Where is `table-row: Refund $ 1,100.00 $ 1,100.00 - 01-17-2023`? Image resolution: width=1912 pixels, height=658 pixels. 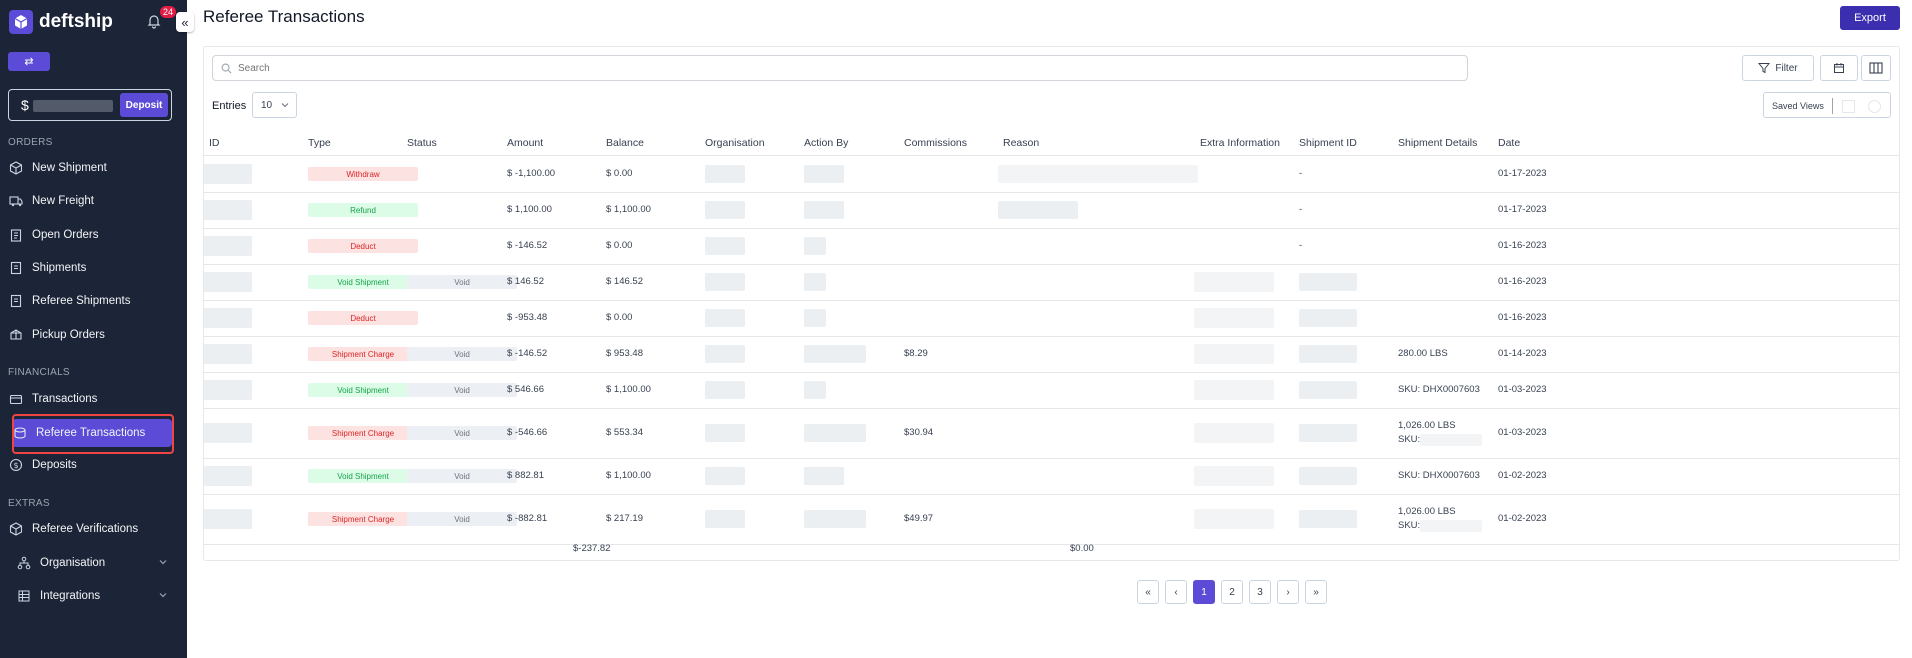
table-row: Refund $ 1,100.00 $ 1,100.00 - 01-17-2023 is located at coordinates (1051, 210).